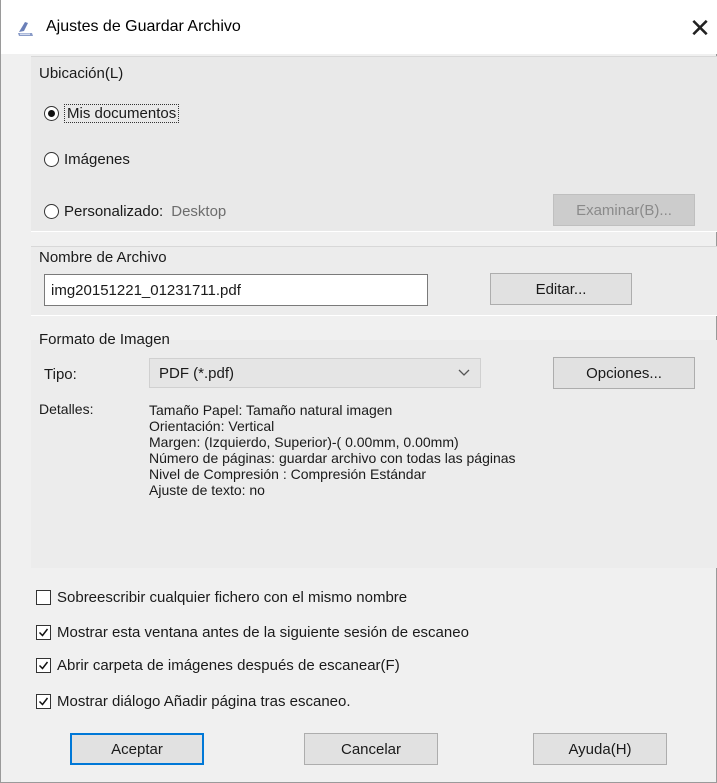 The height and width of the screenshot is (783, 717). Describe the element at coordinates (122, 113) in the screenshot. I see `radio-label: Mis documentos` at that location.